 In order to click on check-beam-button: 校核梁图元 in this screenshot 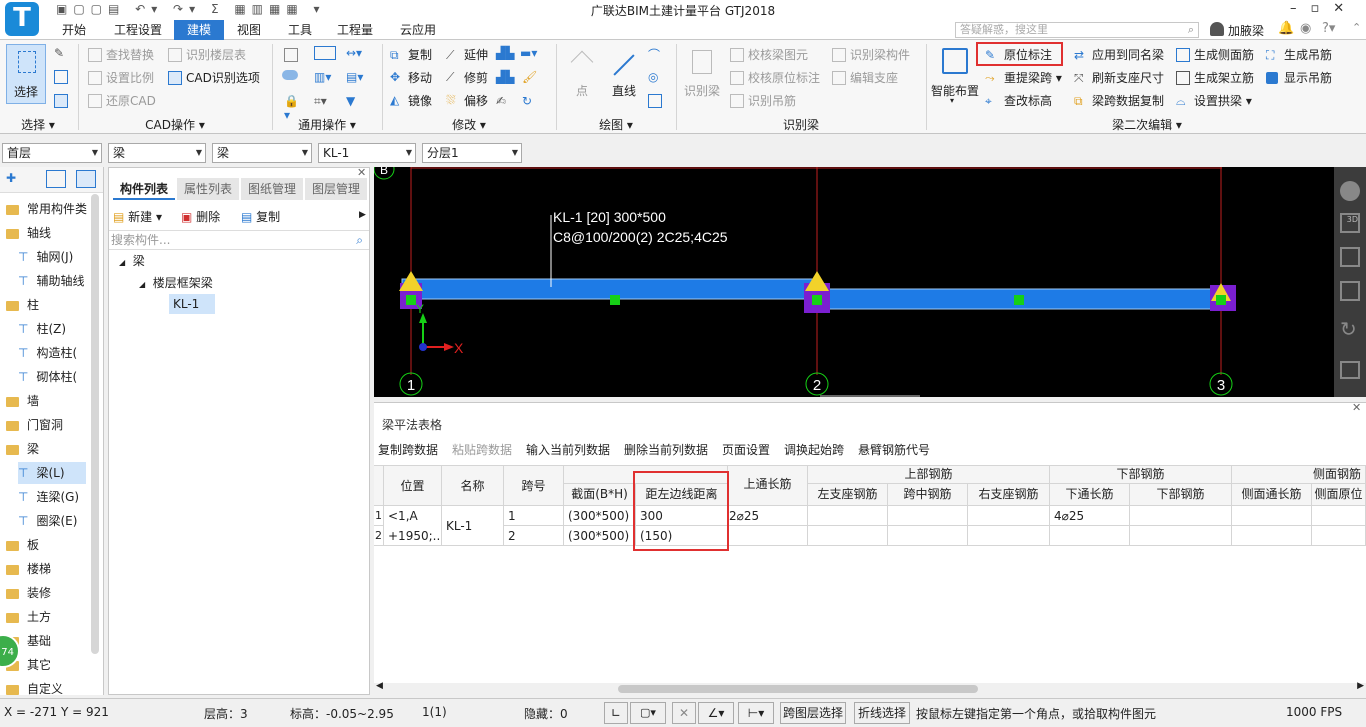, I will do `click(778, 55)`.